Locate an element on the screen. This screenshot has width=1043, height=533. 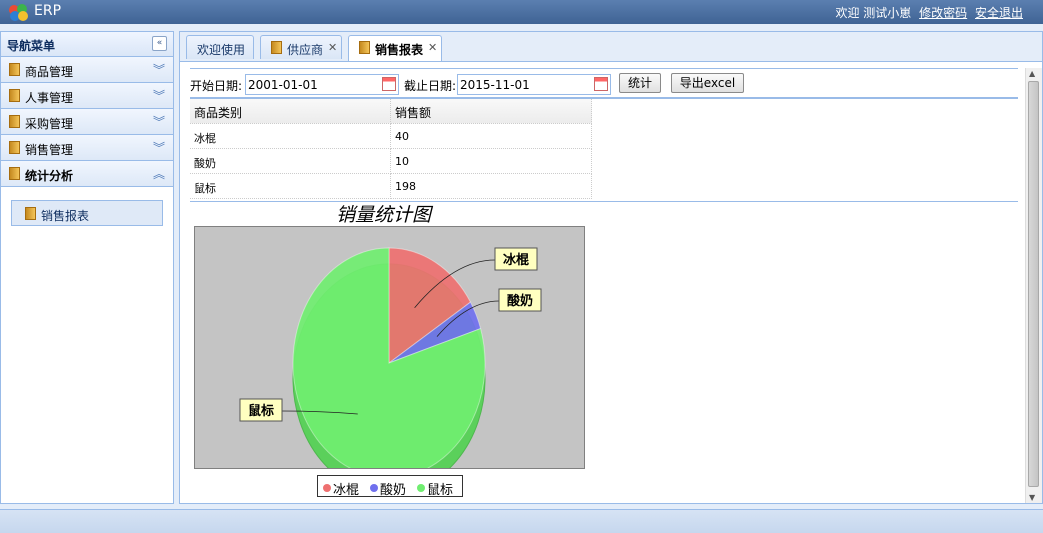
scroll-down-icon: ▼ is located at coordinates (1032, 497).